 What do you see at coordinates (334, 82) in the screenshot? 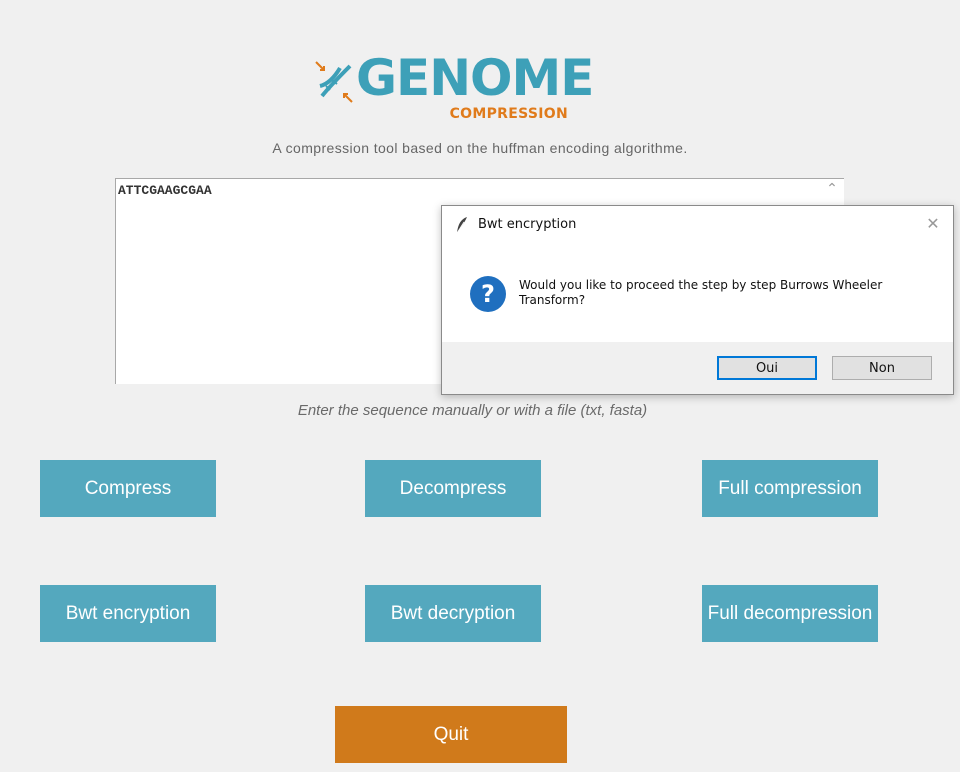
I see `dna-logo-icon` at bounding box center [334, 82].